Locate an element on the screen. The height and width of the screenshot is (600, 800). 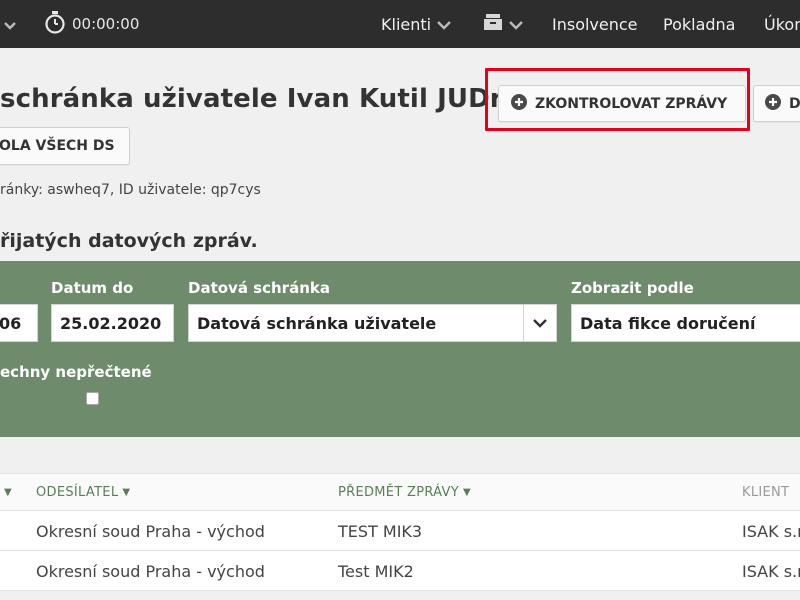
plus-circle-icon is located at coordinates (777, 103).